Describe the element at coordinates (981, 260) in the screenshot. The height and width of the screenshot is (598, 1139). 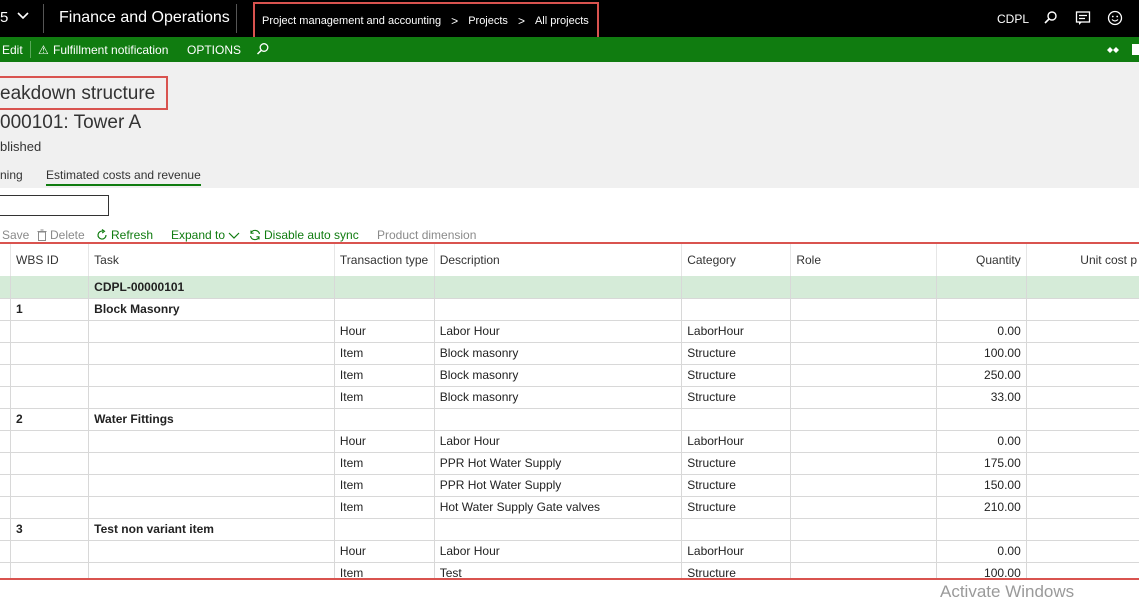
I see `column-header-quantity: Quantity` at that location.